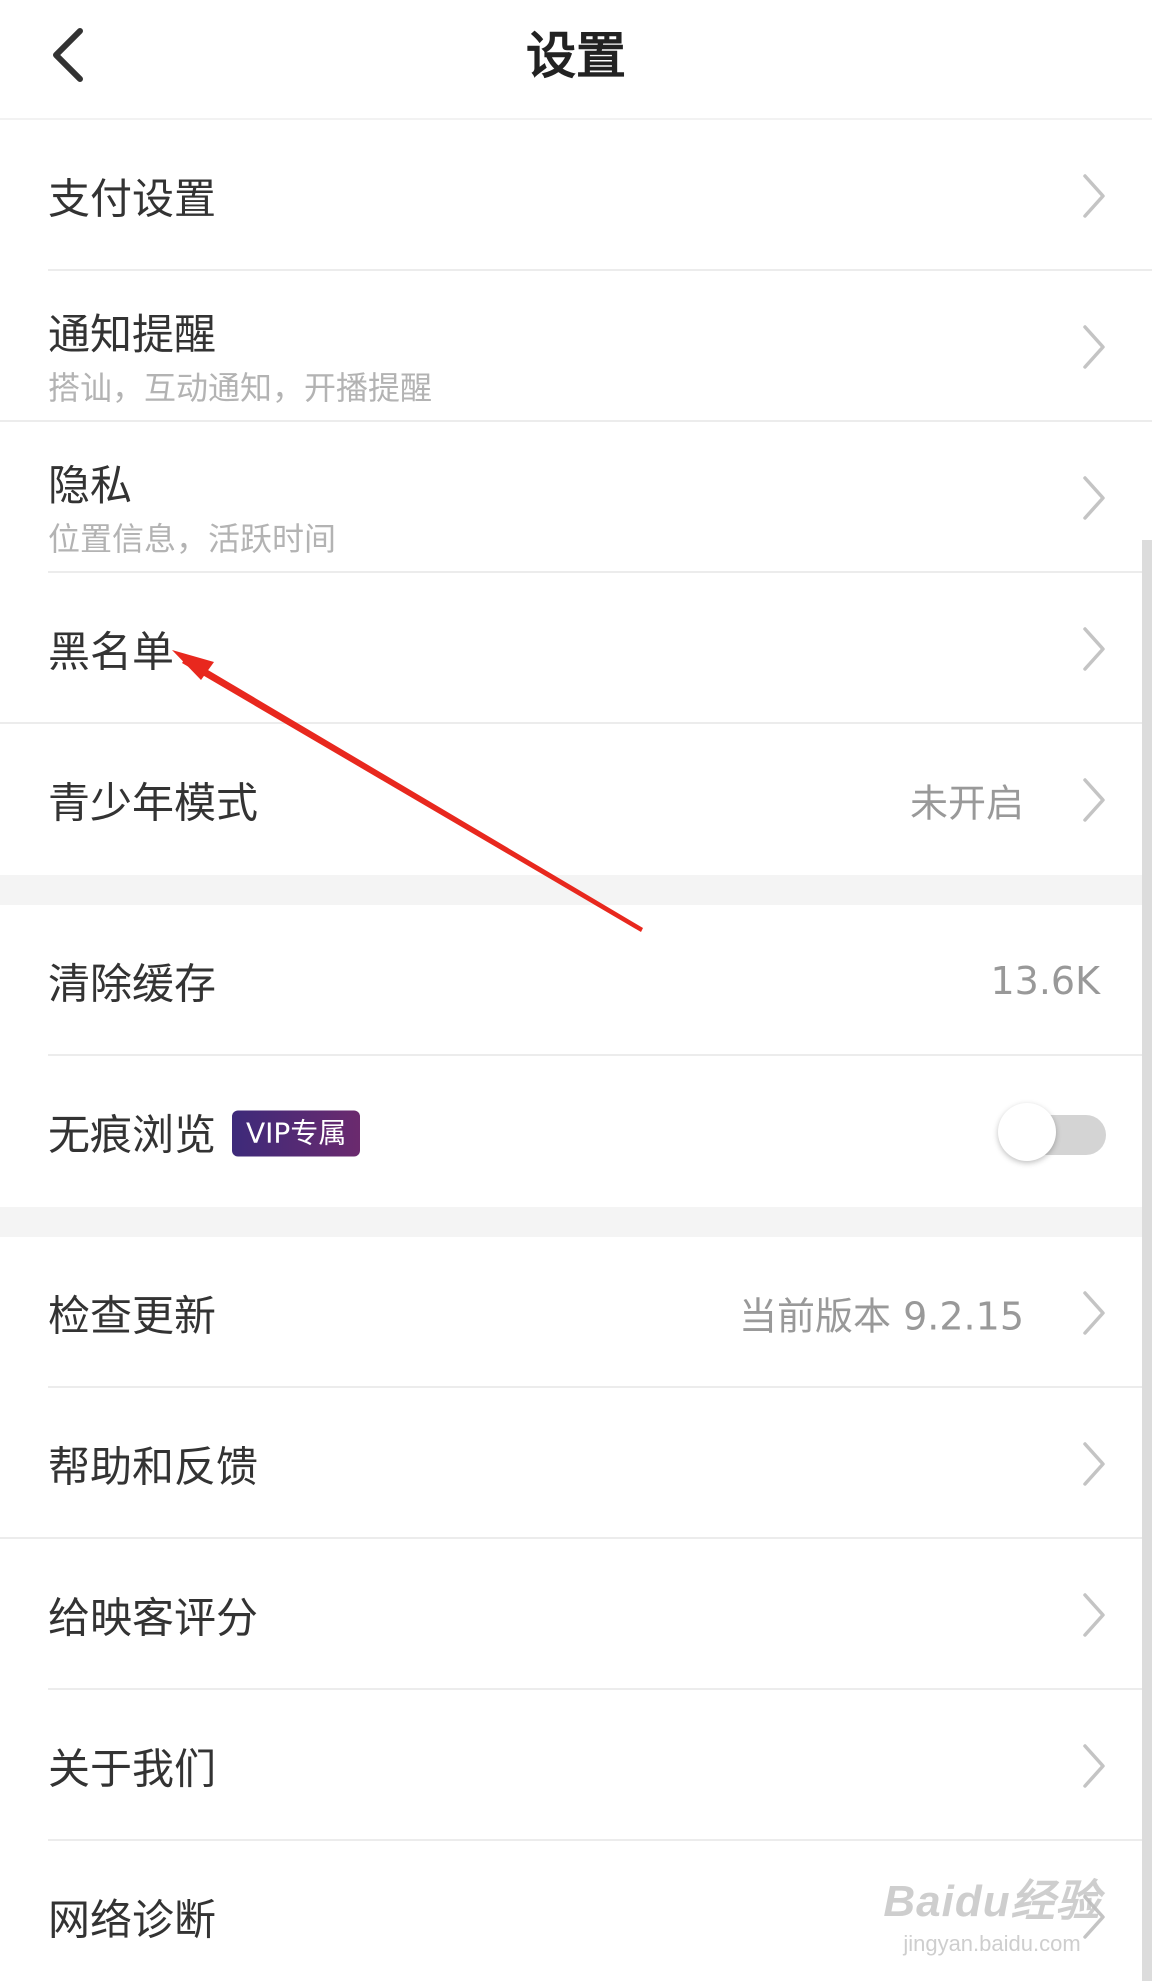  What do you see at coordinates (576, 1463) in the screenshot?
I see `settings-row-help-feedback: 帮助和反馈` at bounding box center [576, 1463].